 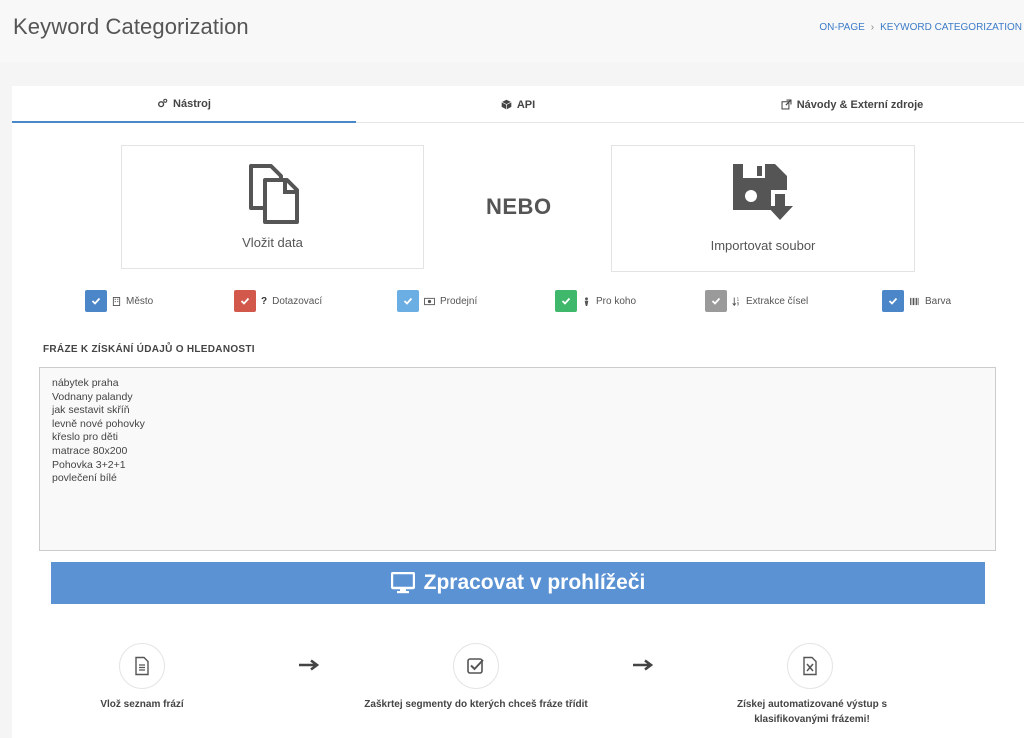 I want to click on tab-label: API, so click(x=526, y=104).